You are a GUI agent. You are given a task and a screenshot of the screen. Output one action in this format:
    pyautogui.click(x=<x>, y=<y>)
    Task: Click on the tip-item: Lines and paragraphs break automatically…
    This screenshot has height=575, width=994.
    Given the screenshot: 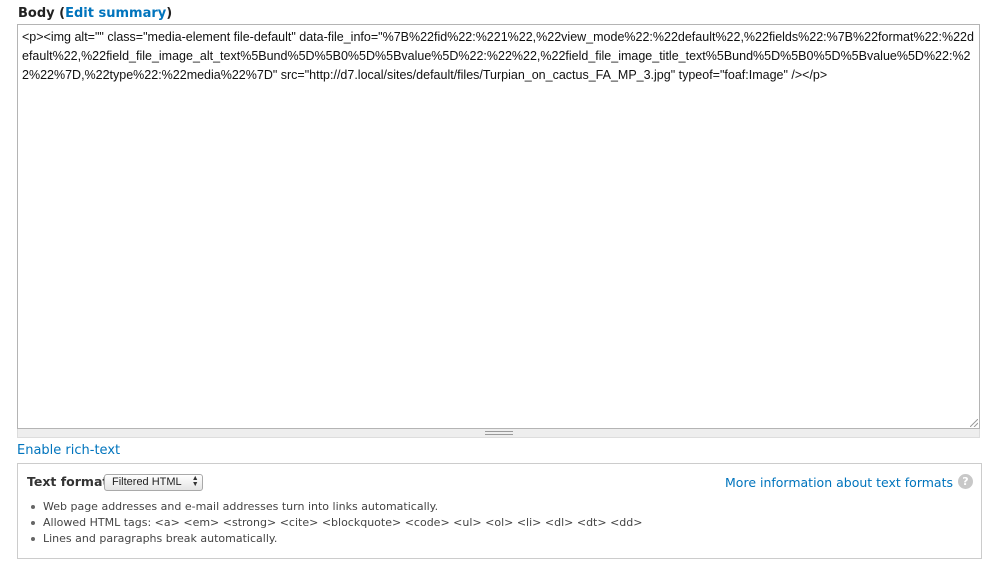 What is the action you would take?
    pyautogui.click(x=334, y=539)
    